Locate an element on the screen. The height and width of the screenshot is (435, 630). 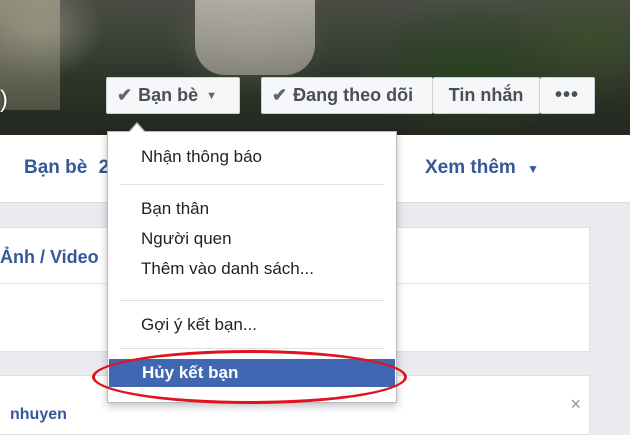
menu-item-acquaintances: Người quen is located at coordinates (252, 239).